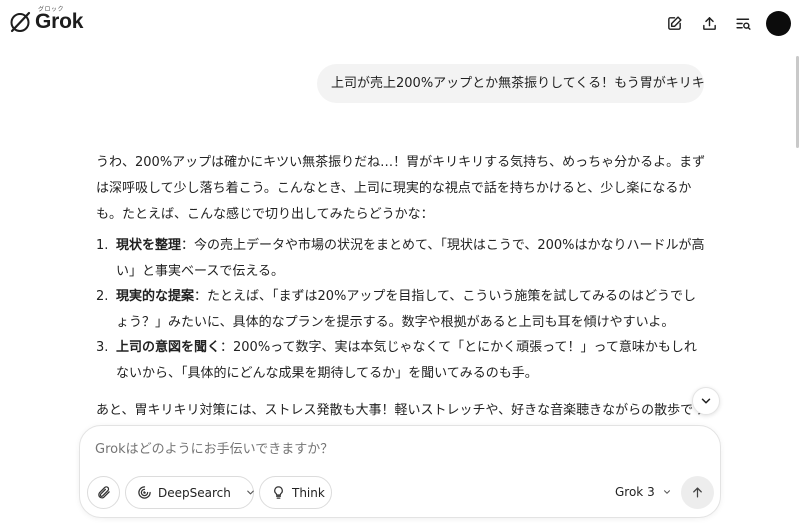 This screenshot has width=800, height=525. I want to click on arrow-up-icon, so click(697, 492).